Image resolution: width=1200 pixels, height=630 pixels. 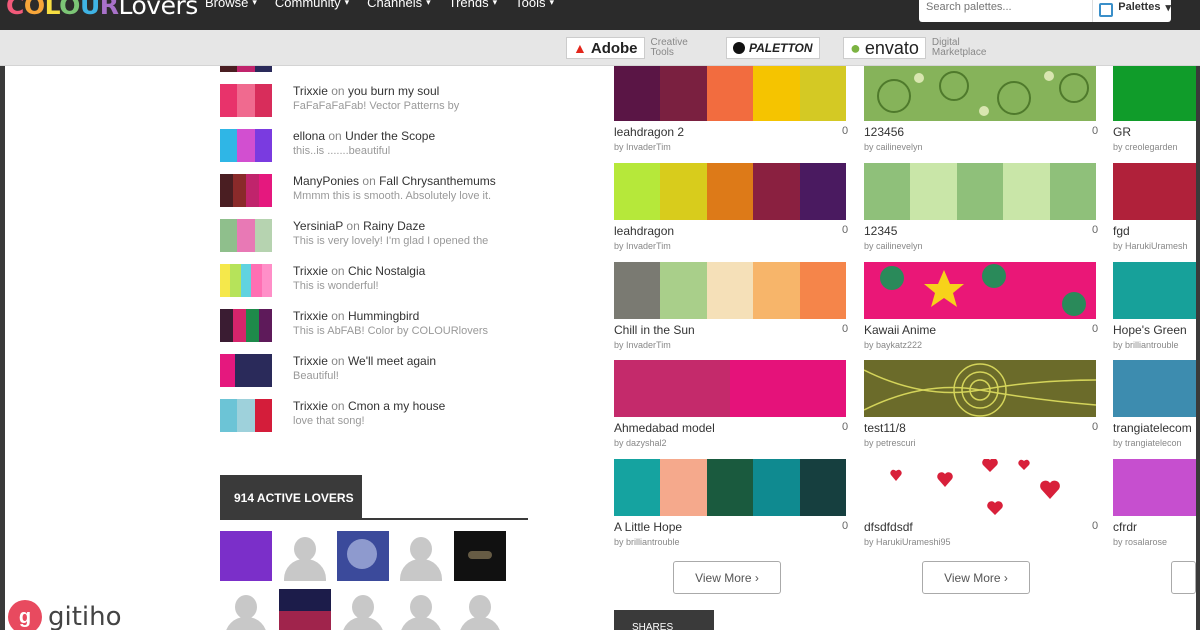 I want to click on palette-count: 0, so click(x=845, y=131).